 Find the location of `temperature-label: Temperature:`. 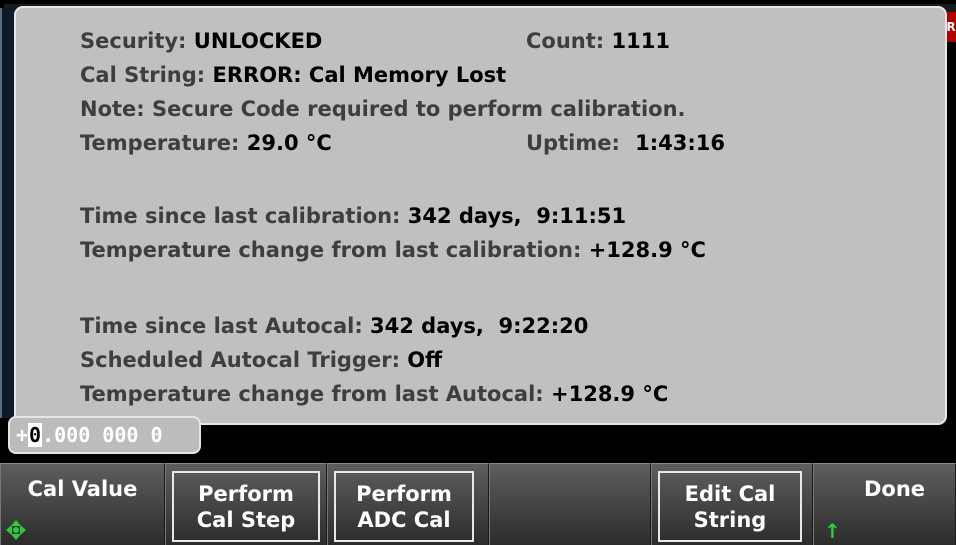

temperature-label: Temperature: is located at coordinates (160, 143).